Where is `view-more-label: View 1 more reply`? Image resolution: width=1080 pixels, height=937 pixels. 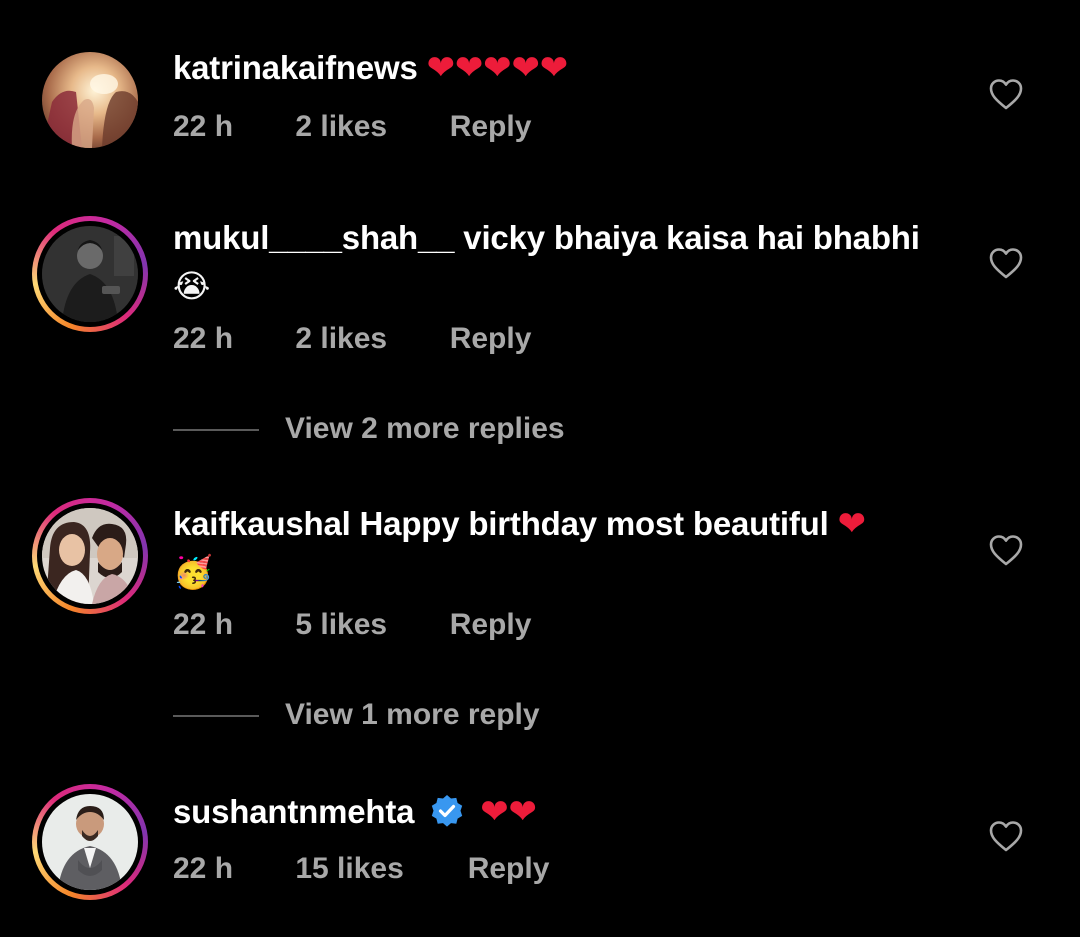 view-more-label: View 1 more reply is located at coordinates (412, 714).